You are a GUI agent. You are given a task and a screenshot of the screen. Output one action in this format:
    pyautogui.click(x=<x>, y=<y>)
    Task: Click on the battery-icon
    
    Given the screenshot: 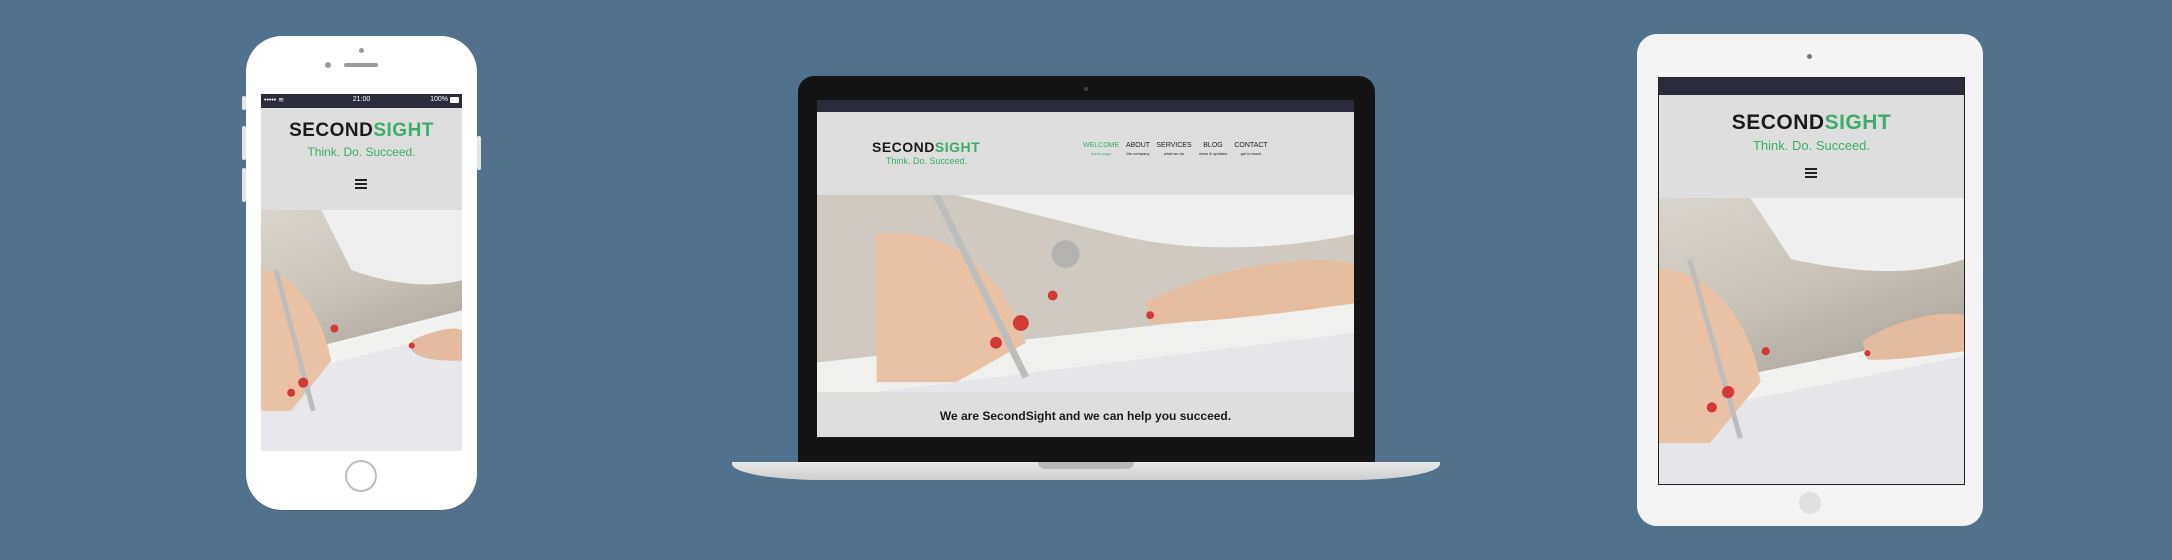 What is the action you would take?
    pyautogui.click(x=454, y=100)
    